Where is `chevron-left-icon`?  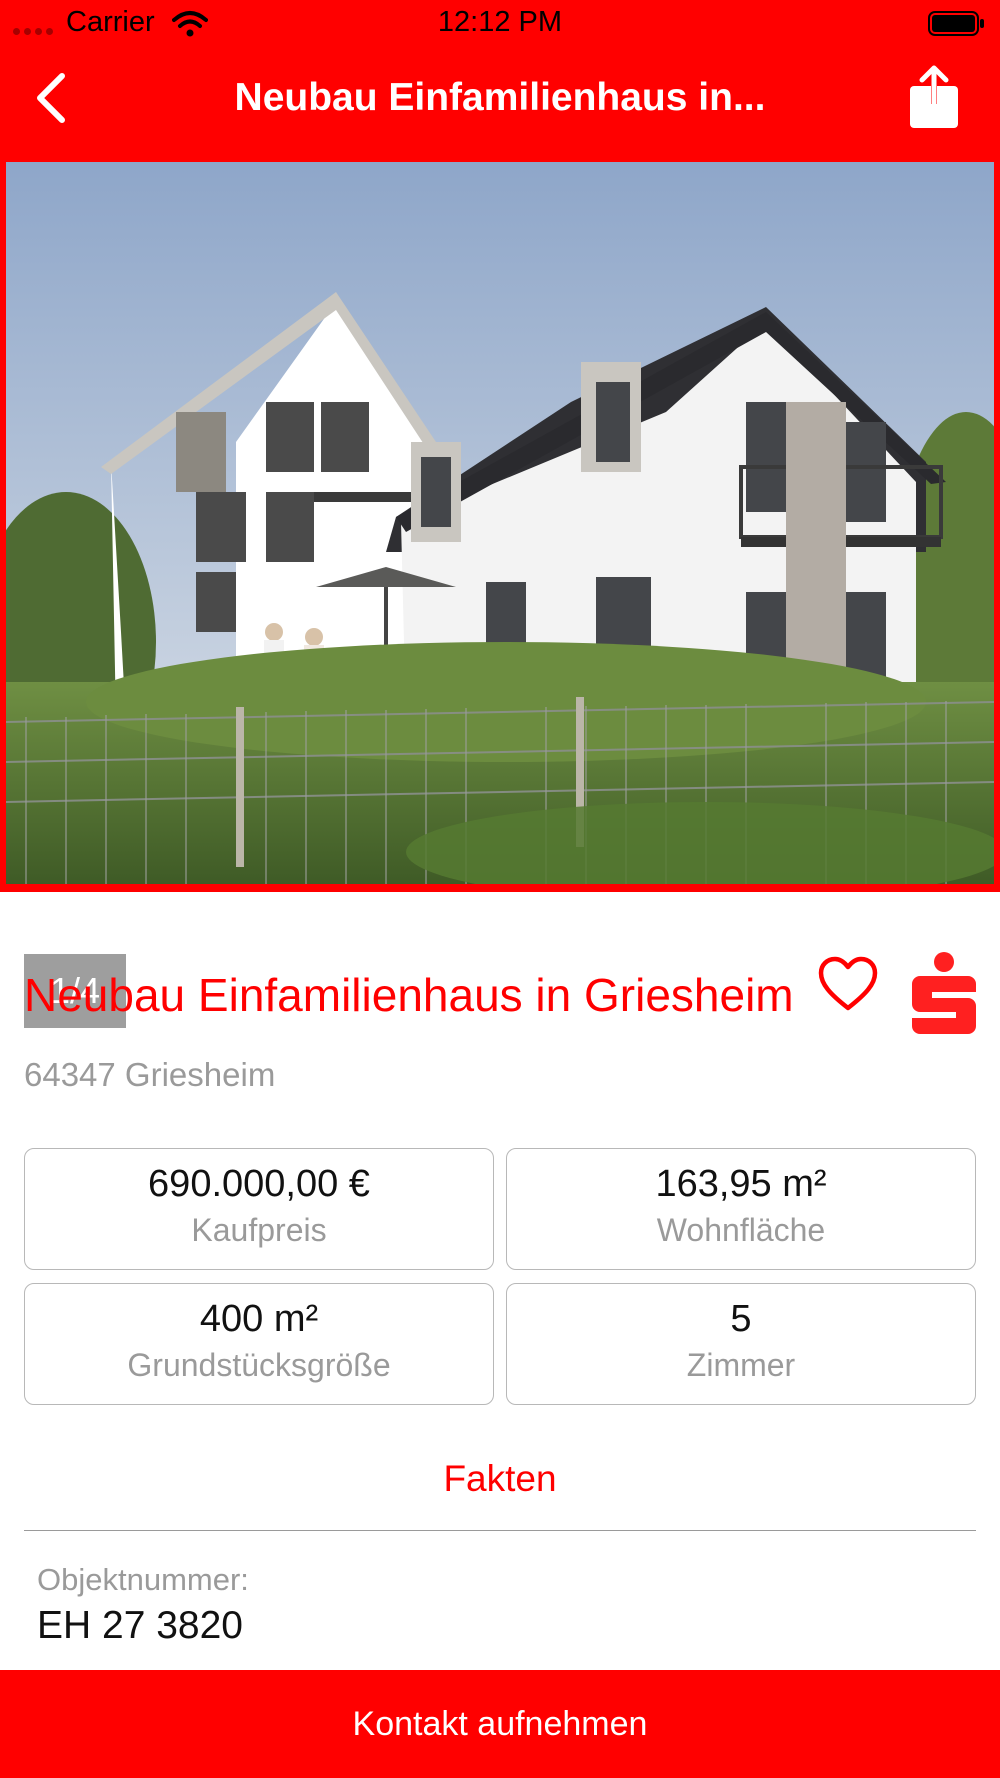
chevron-left-icon is located at coordinates (53, 98).